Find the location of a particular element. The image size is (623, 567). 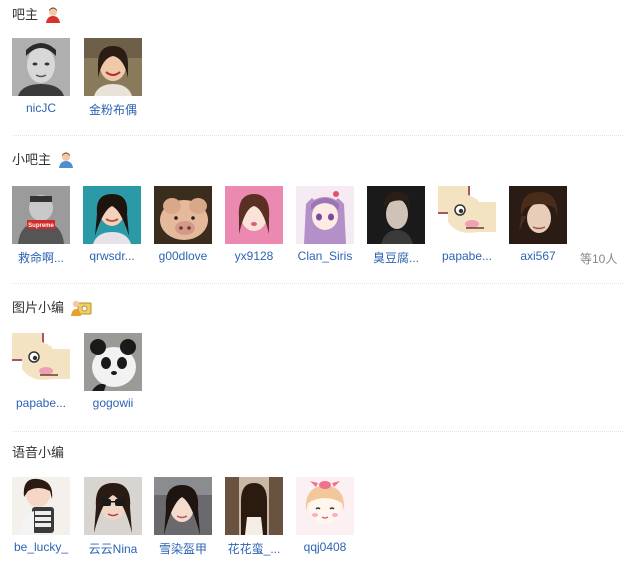

member-name: be_lucky_ is located at coordinates (41, 547).